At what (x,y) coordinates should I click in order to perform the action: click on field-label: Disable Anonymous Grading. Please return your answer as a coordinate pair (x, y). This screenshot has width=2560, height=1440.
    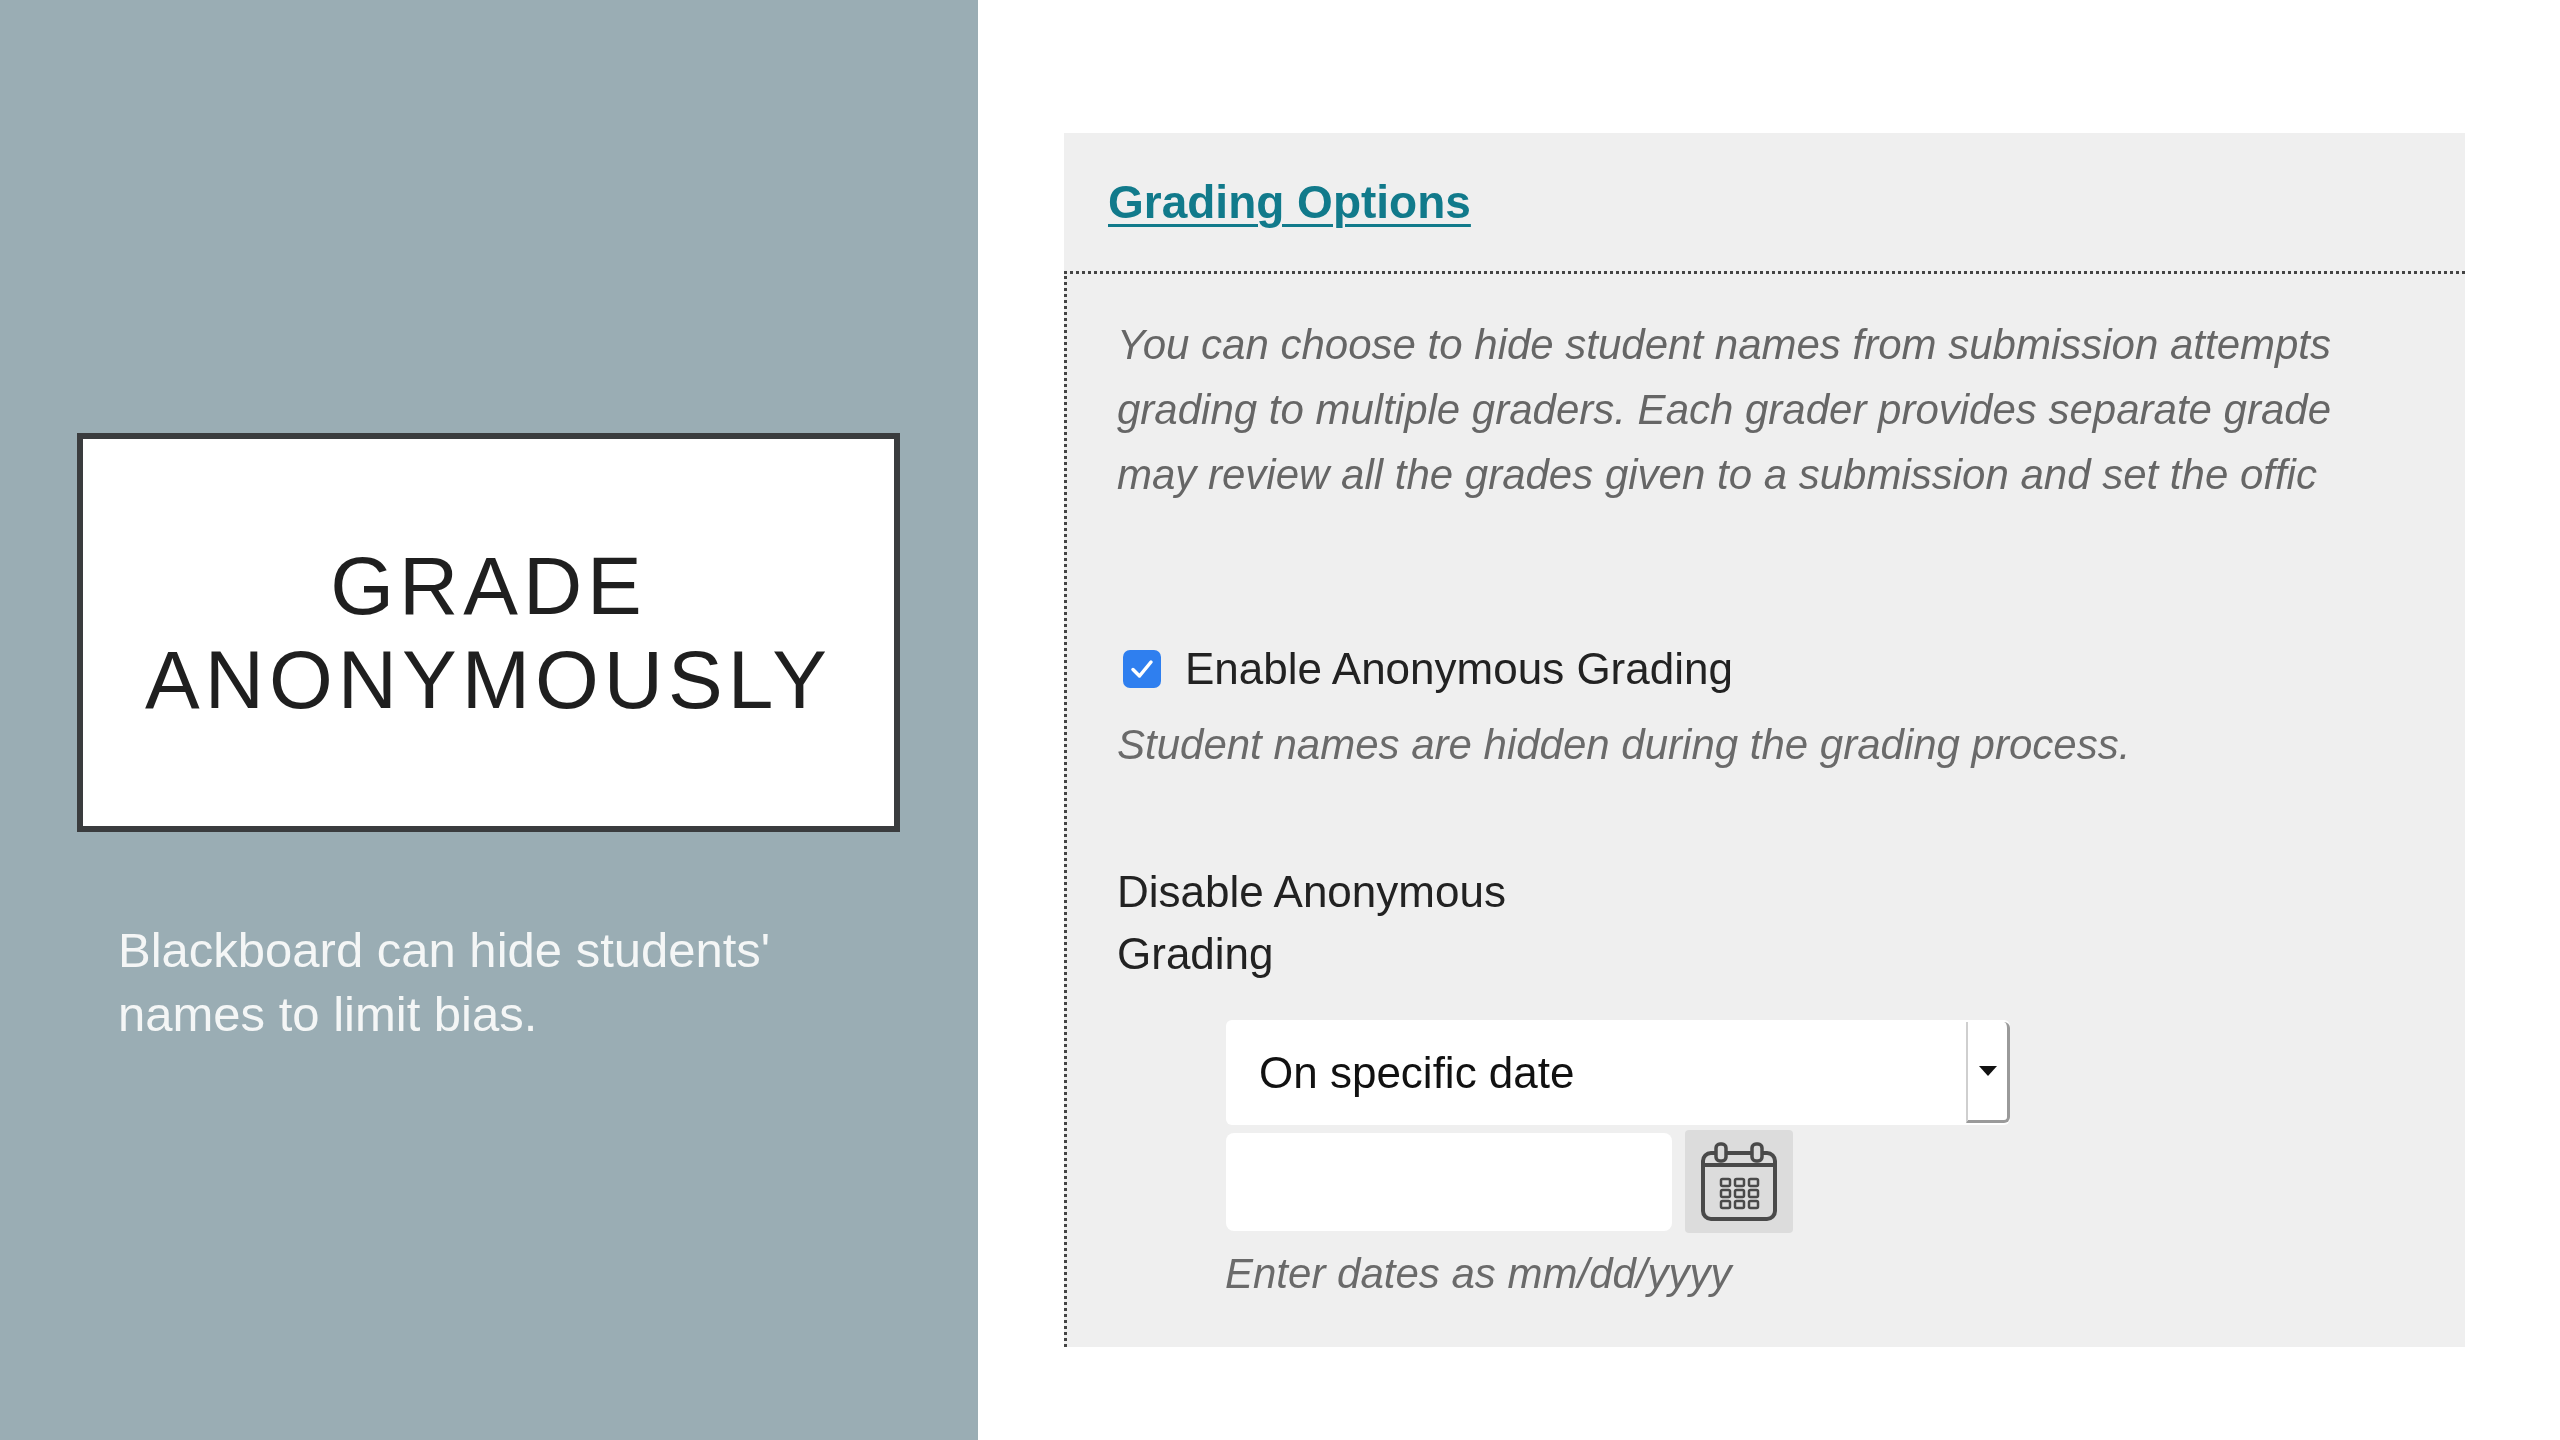
    Looking at the image, I should click on (1312, 923).